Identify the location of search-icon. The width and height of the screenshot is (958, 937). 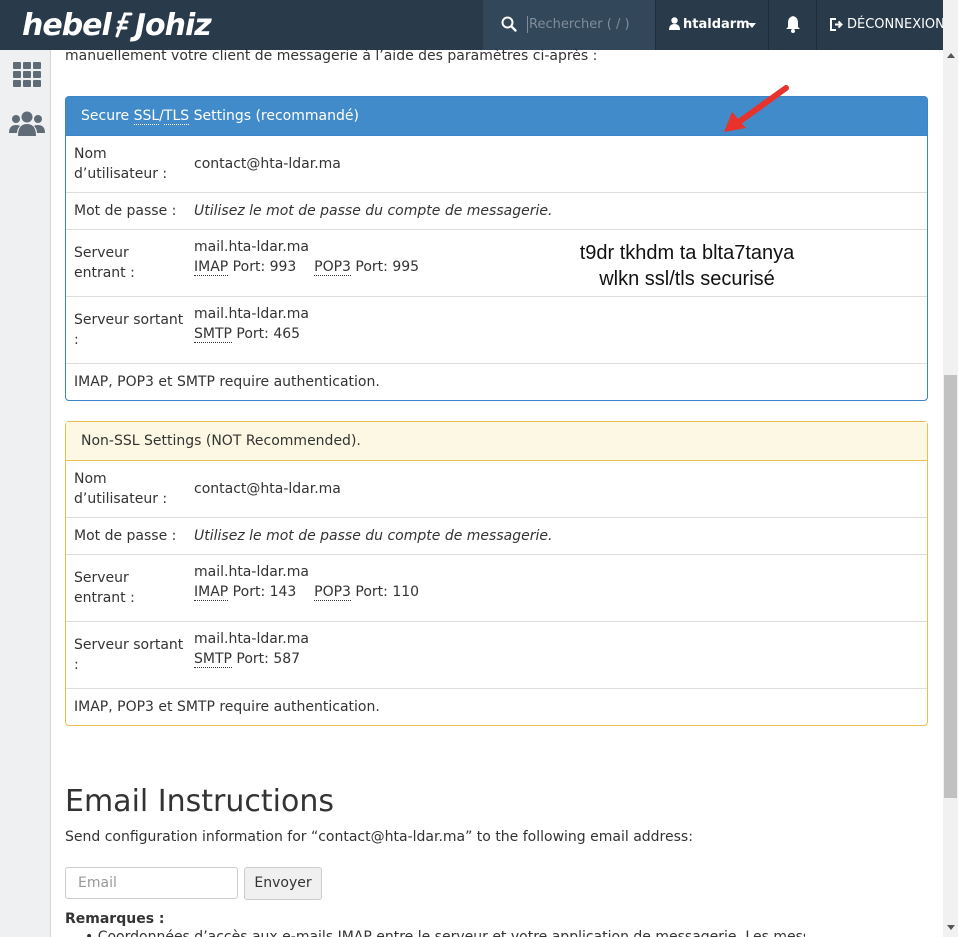
(509, 24).